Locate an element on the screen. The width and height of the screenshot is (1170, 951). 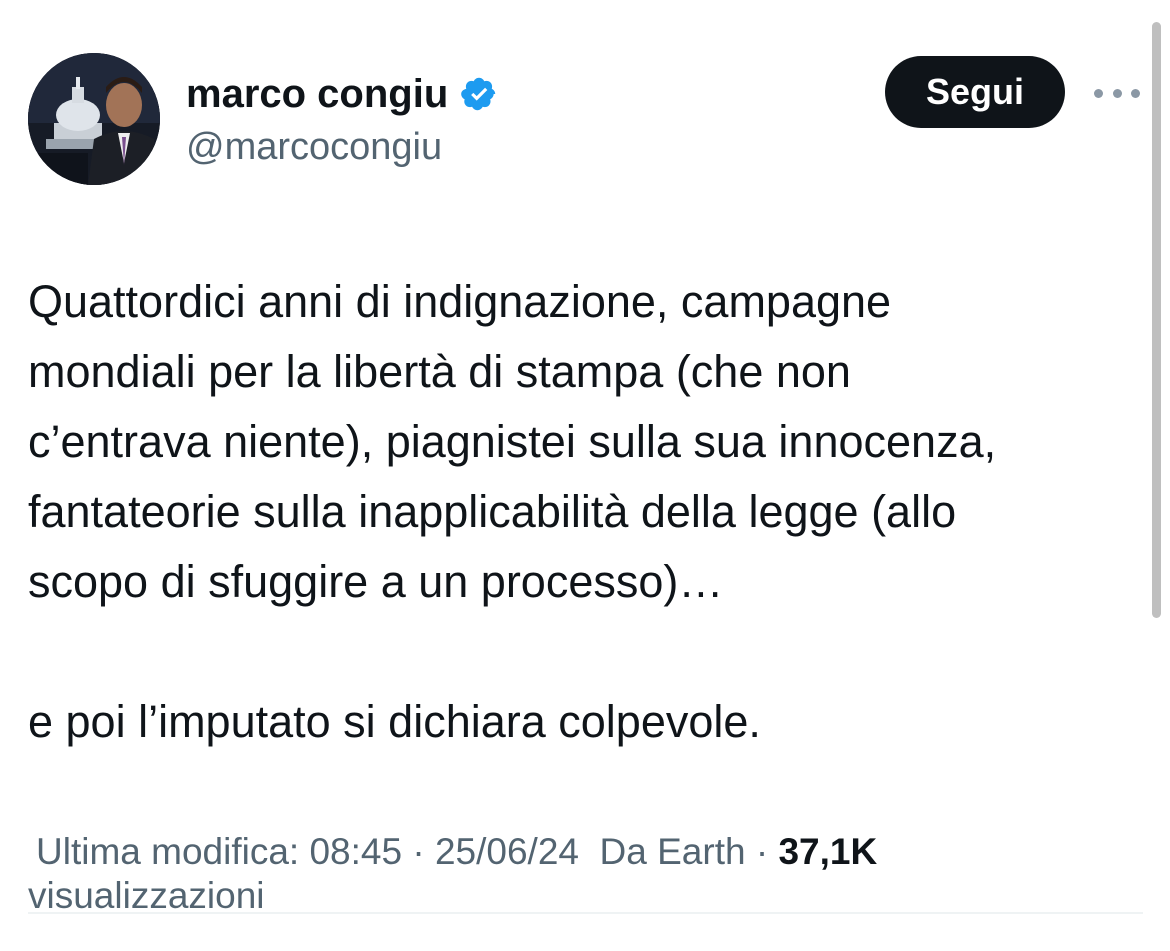
author-display-name: marco congiu is located at coordinates (317, 94).